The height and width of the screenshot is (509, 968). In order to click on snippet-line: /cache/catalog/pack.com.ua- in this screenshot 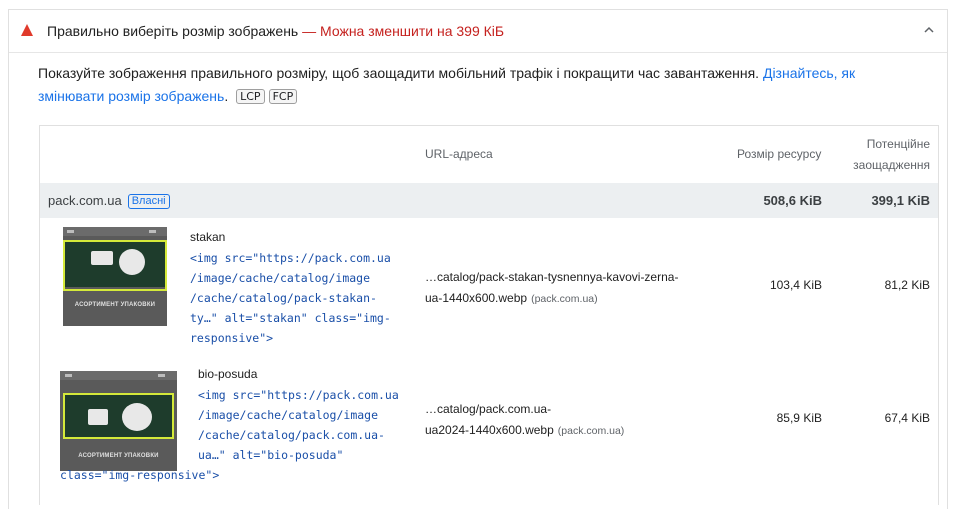, I will do `click(291, 435)`.